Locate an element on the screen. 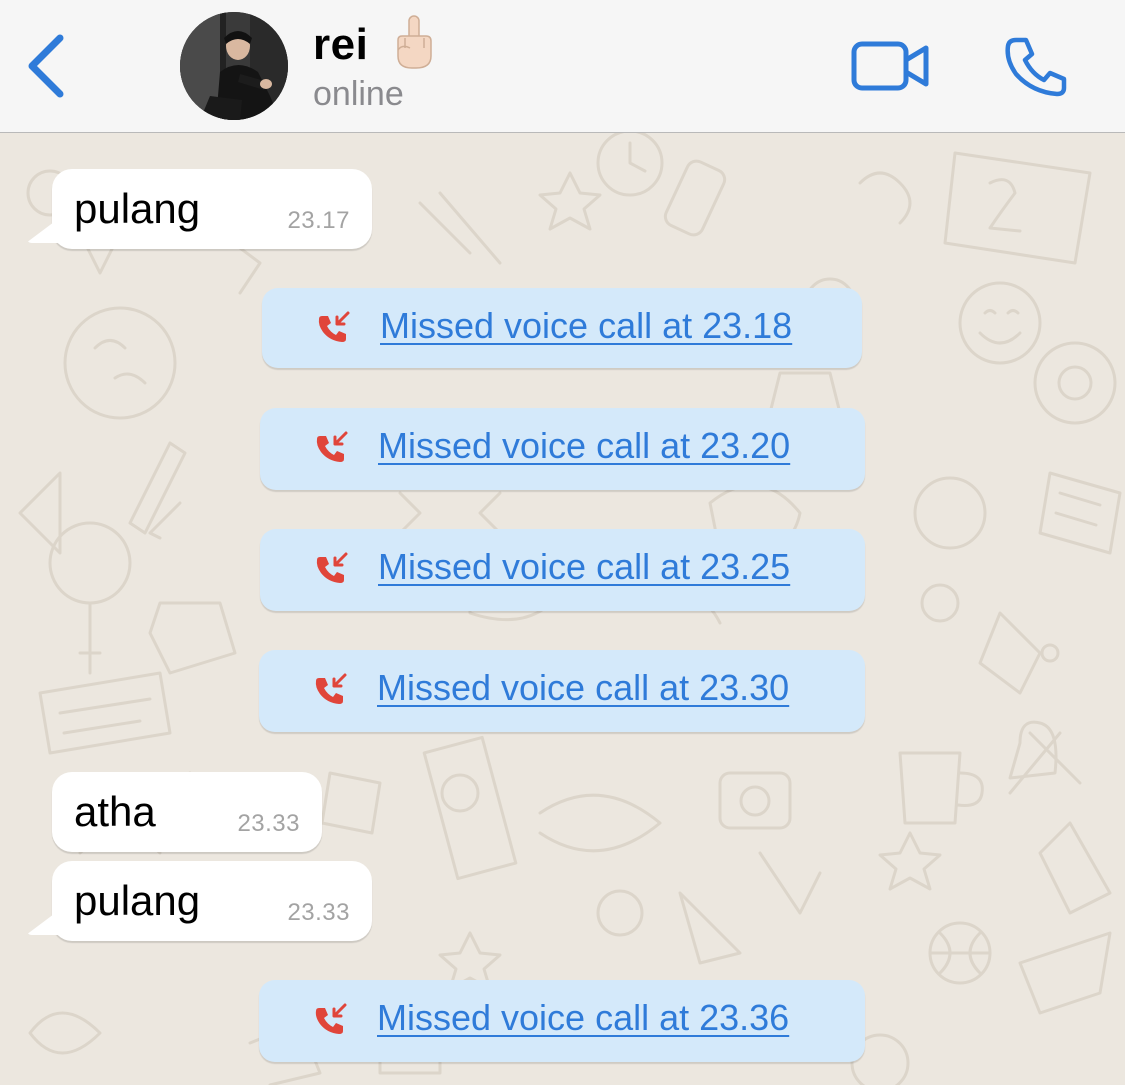  missed-call-notice: Missed voice call at 23.25 is located at coordinates (562, 570).